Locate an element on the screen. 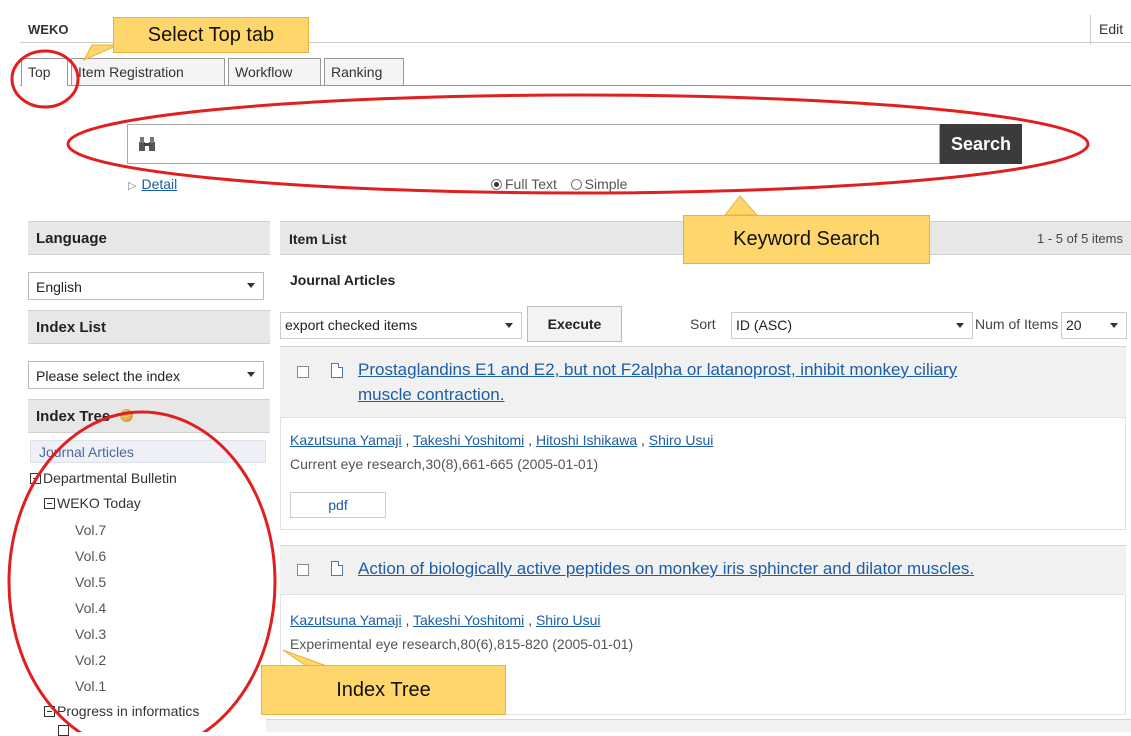  callout-index-tree: Index Tree is located at coordinates (383, 690).